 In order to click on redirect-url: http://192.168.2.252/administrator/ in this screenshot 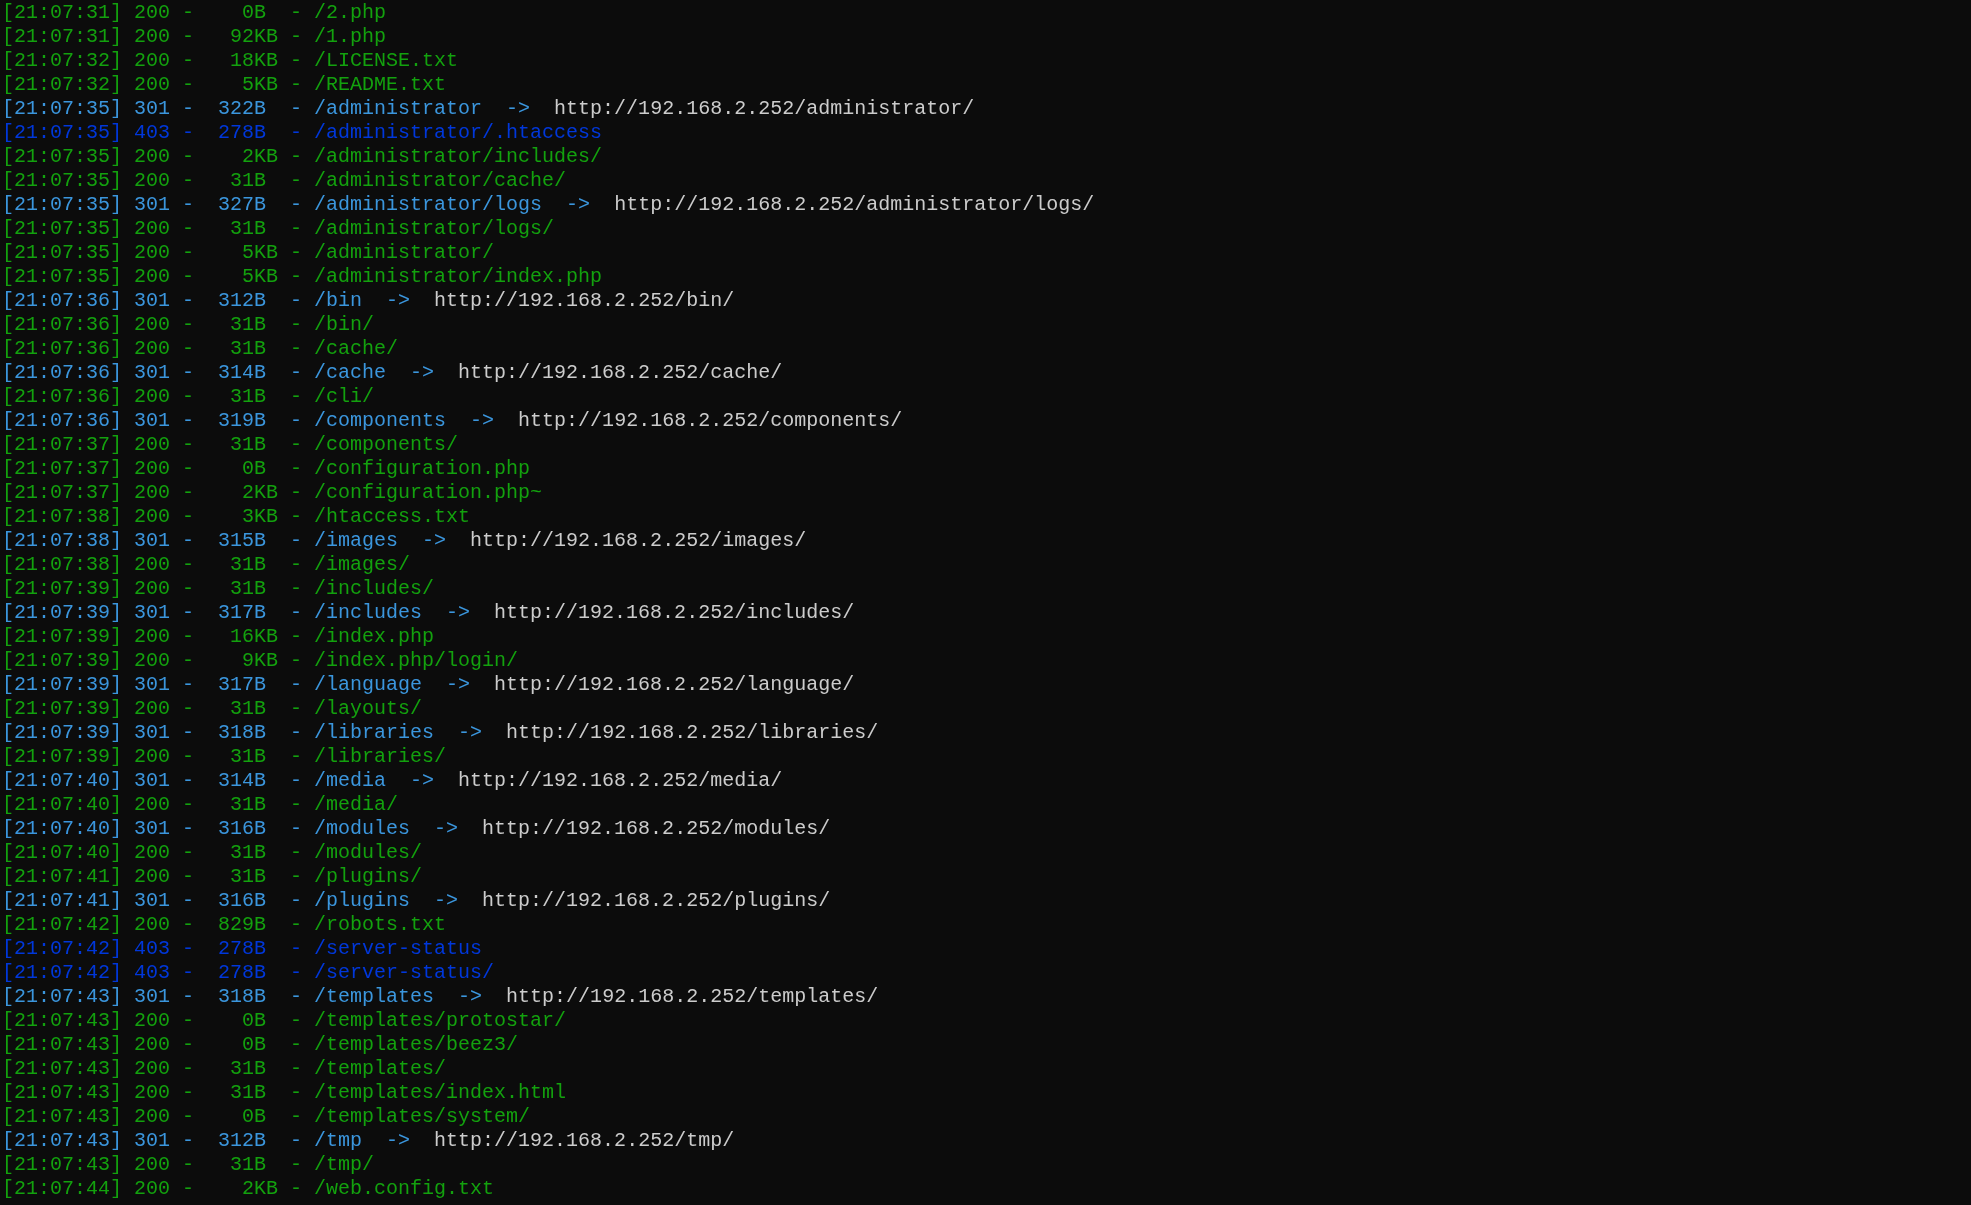, I will do `click(764, 109)`.